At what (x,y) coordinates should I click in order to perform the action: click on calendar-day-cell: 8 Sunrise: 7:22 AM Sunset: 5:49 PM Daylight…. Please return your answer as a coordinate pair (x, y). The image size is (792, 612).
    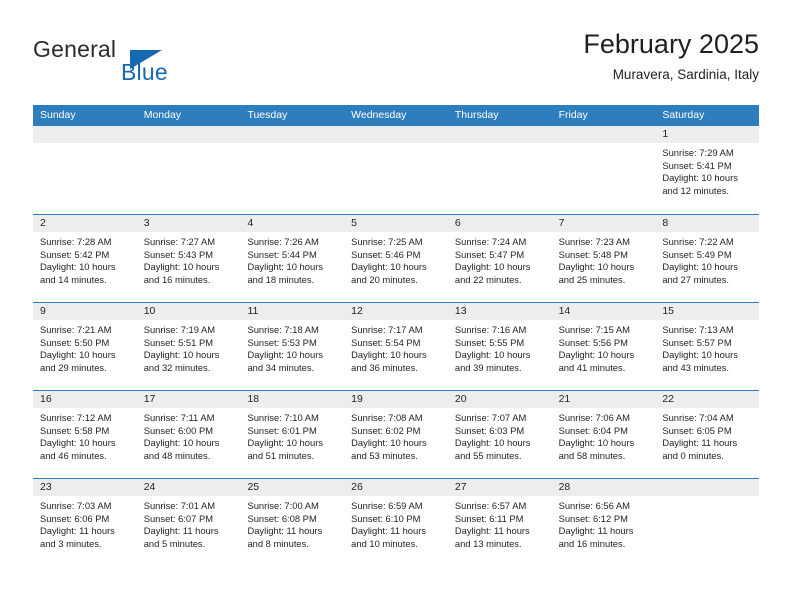
    Looking at the image, I should click on (707, 258).